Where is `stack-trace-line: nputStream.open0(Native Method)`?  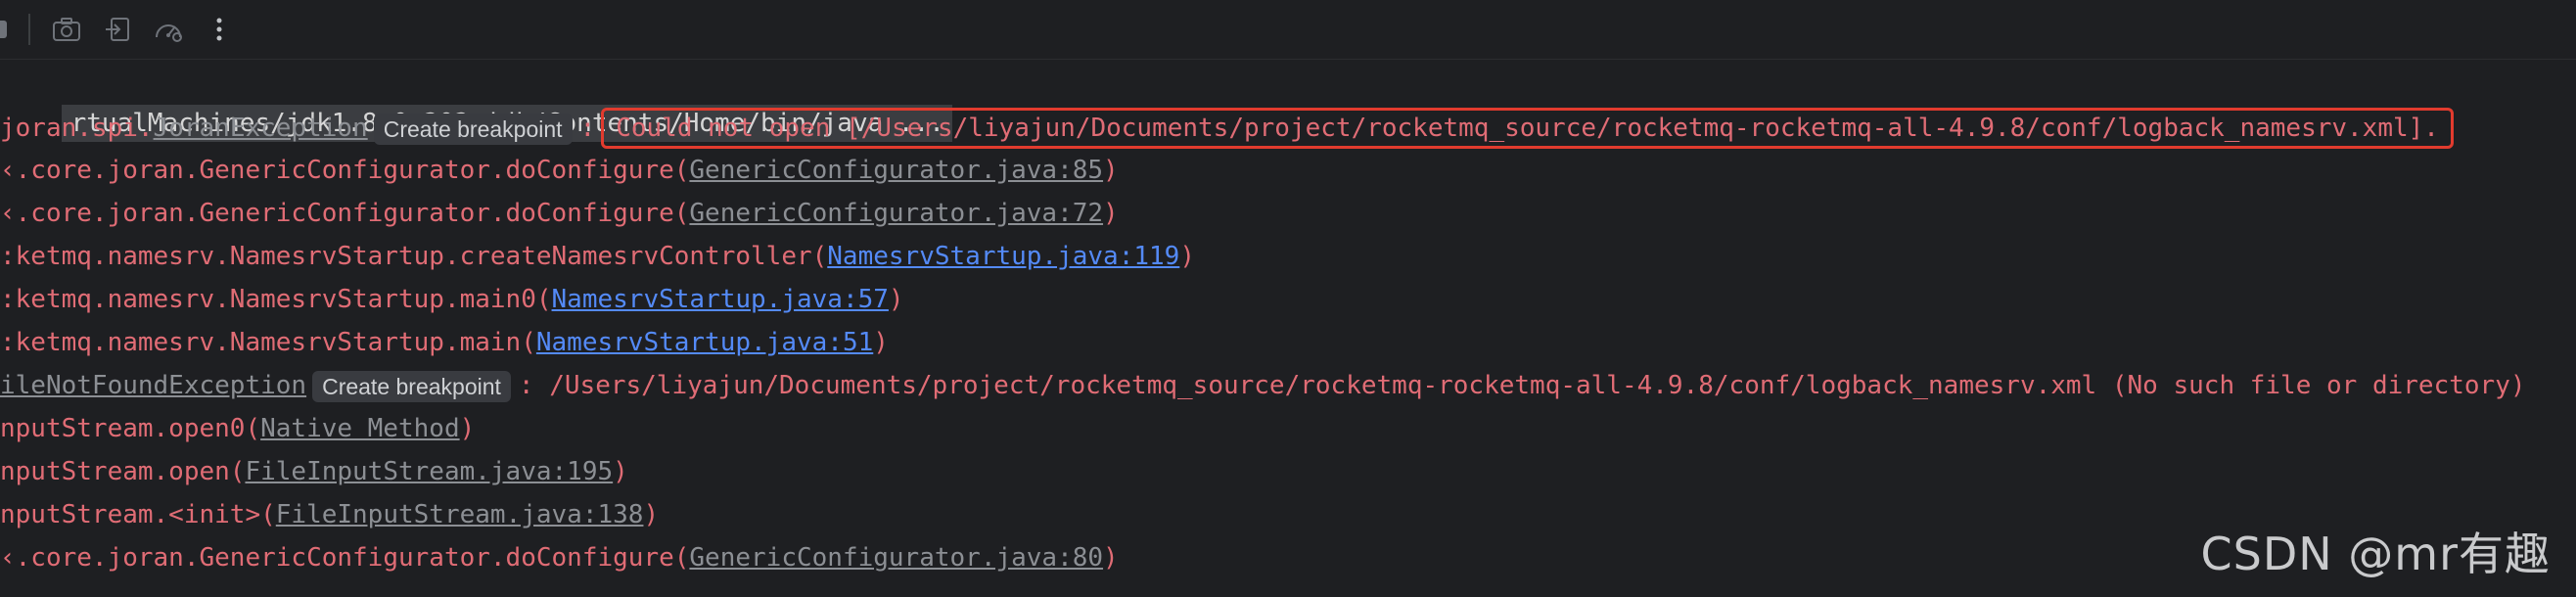
stack-trace-line: nputStream.open0(Native Method) is located at coordinates (238, 428).